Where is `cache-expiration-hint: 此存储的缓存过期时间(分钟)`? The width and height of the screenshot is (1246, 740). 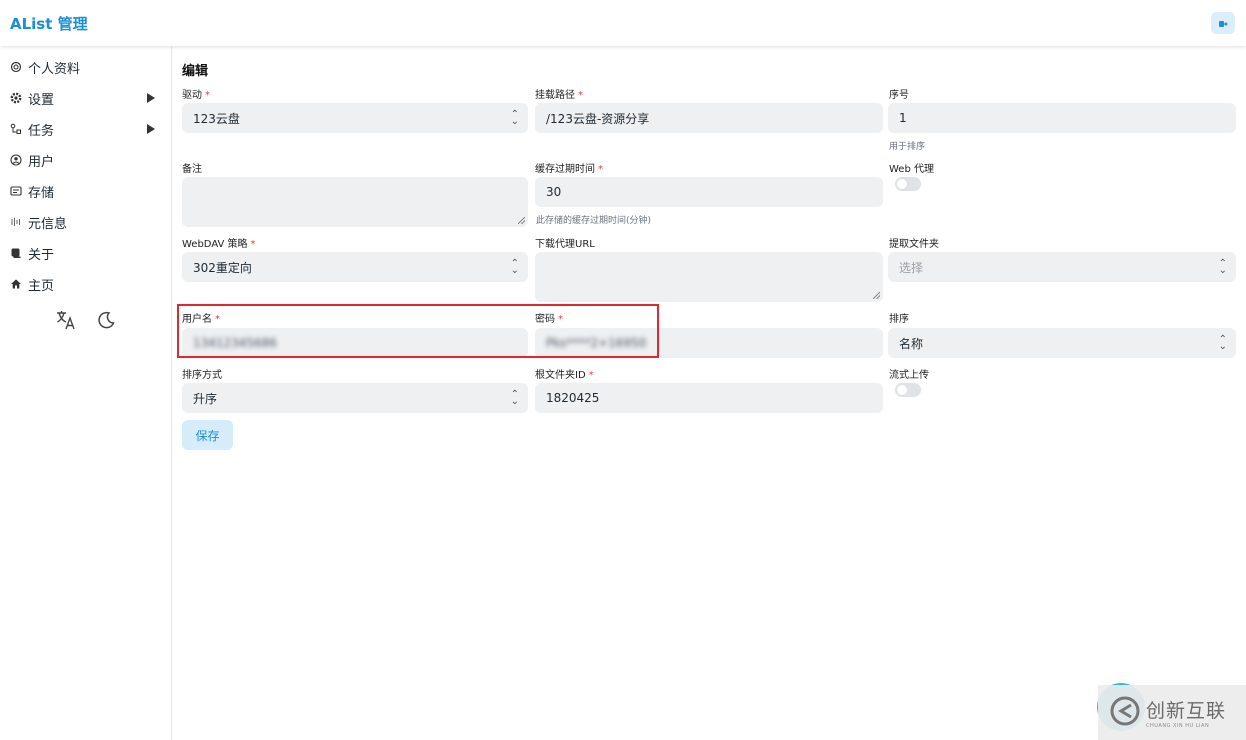
cache-expiration-hint: 此存储的缓存过期时间(分钟) is located at coordinates (594, 221).